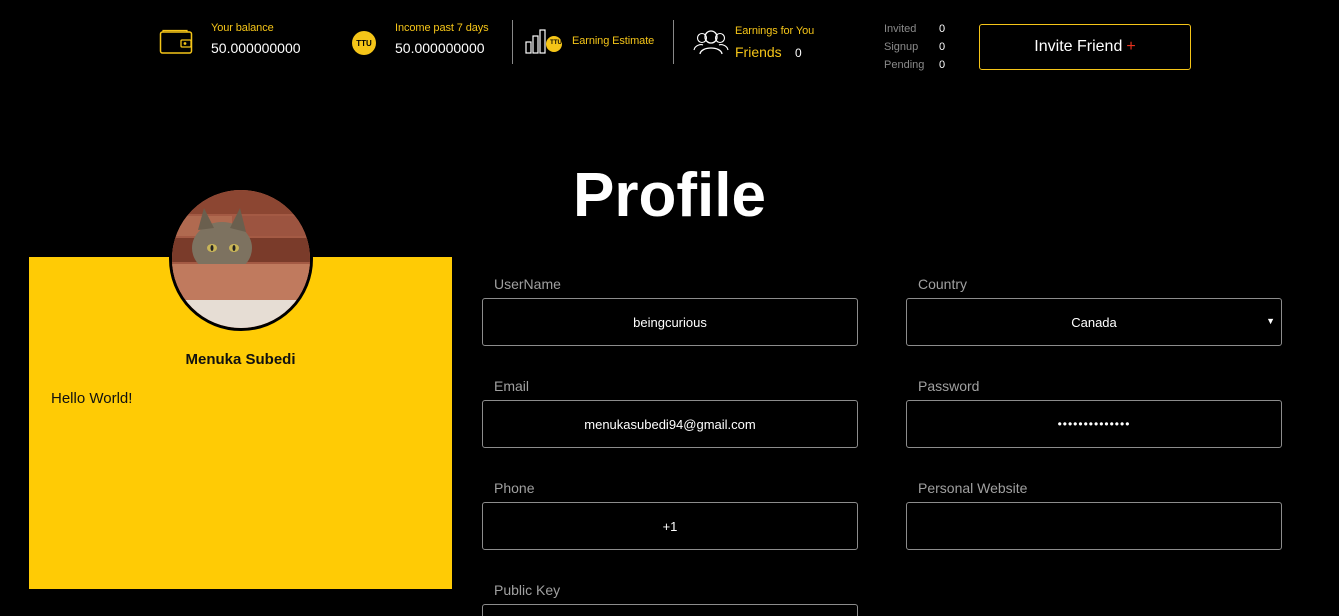 The width and height of the screenshot is (1339, 616). I want to click on plus-icon: +, so click(1131, 46).